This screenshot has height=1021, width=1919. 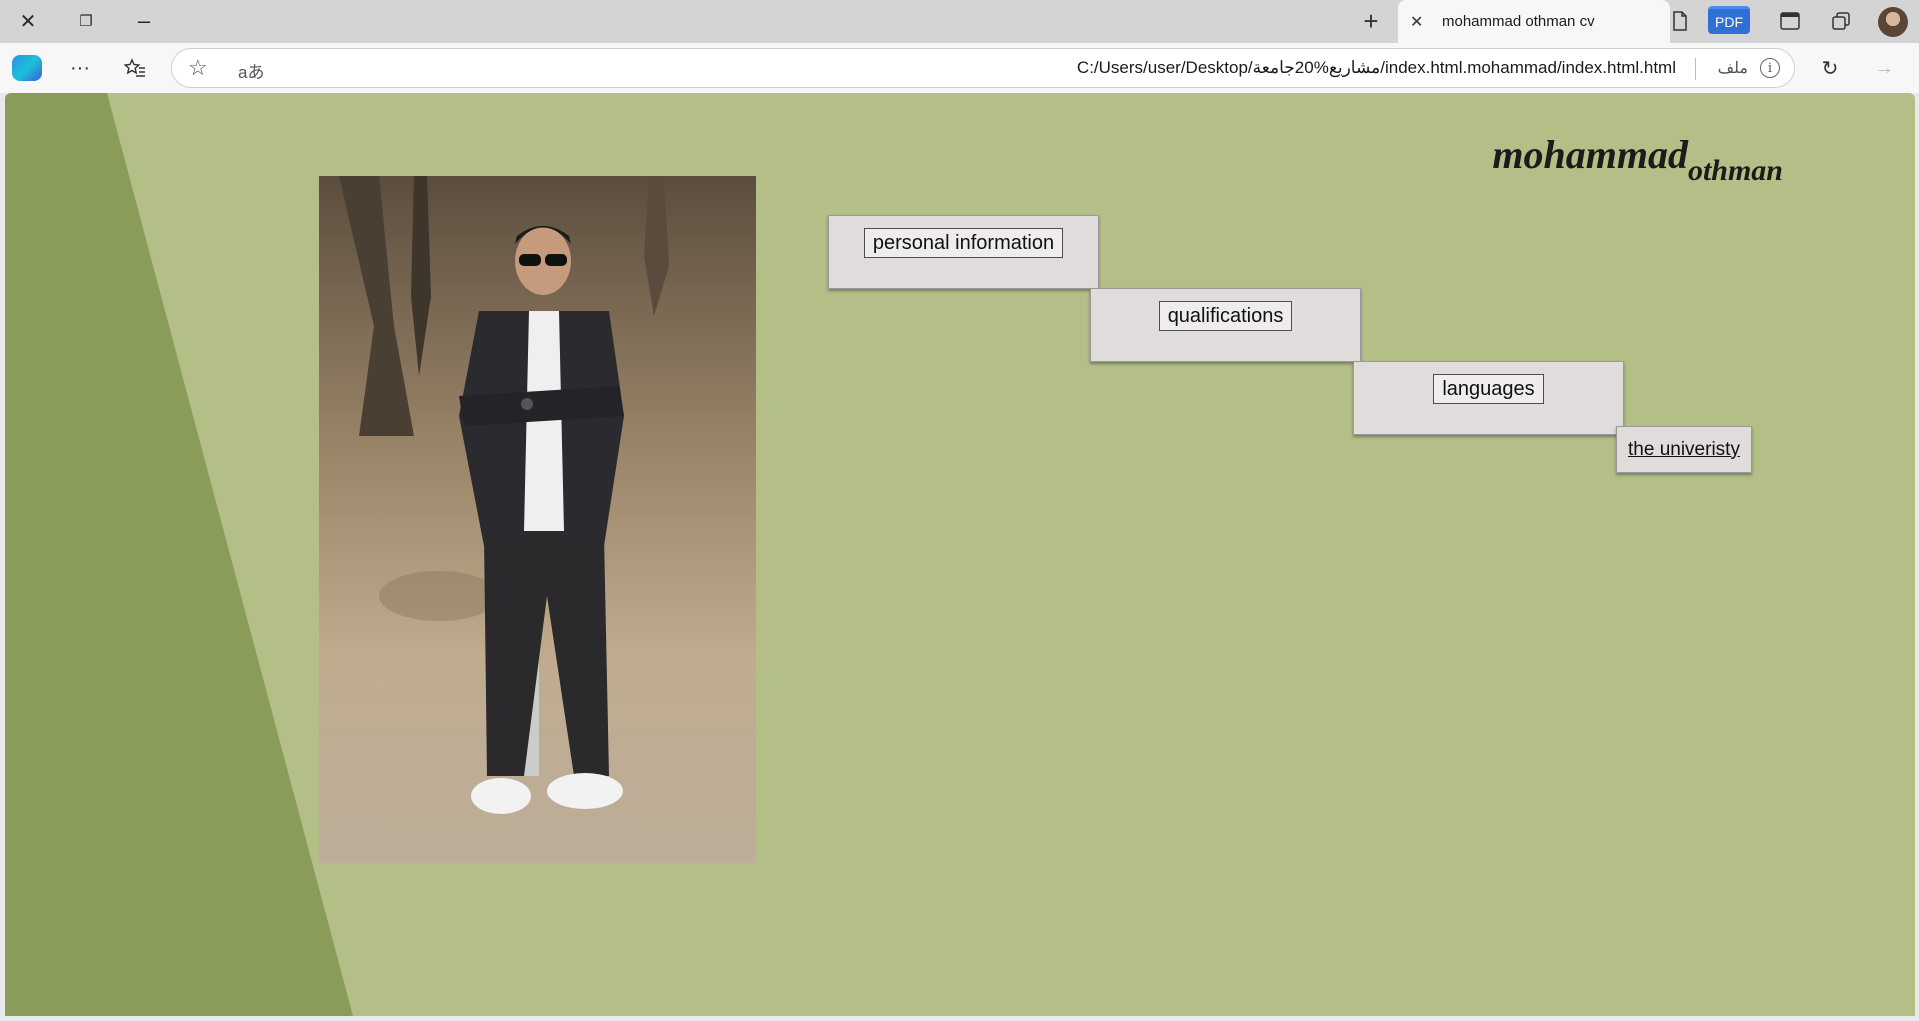 What do you see at coordinates (963, 243) in the screenshot?
I see `personal-information-button: personal information` at bounding box center [963, 243].